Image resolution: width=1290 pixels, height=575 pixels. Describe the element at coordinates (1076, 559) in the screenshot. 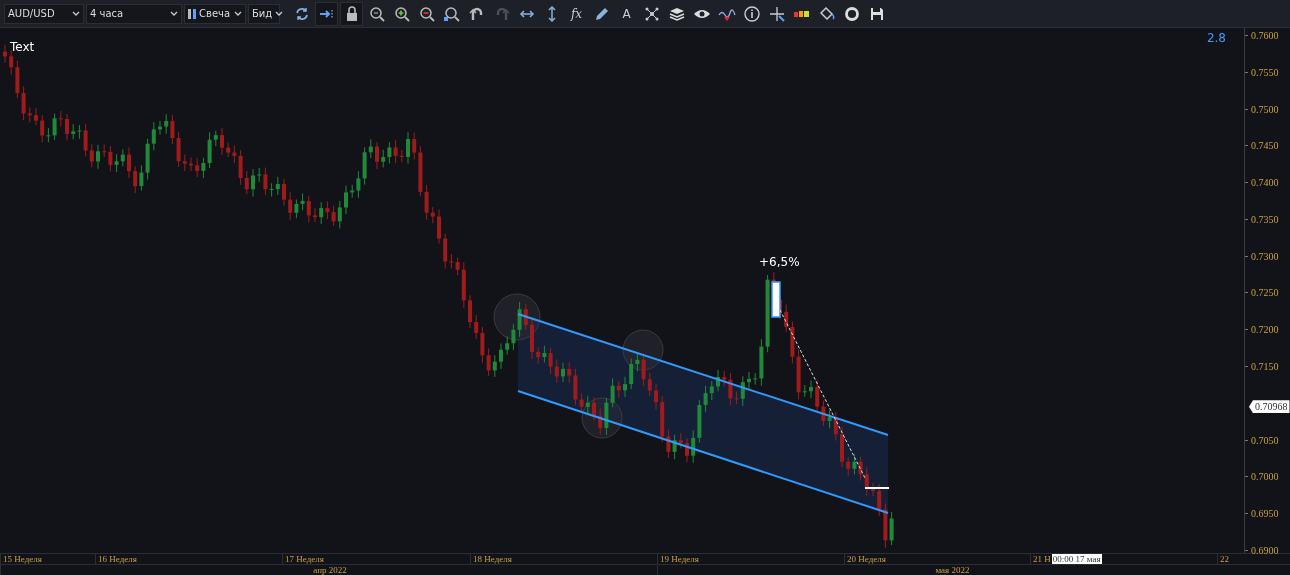

I see `crosshair-time-label: 00:00 17 мая` at that location.